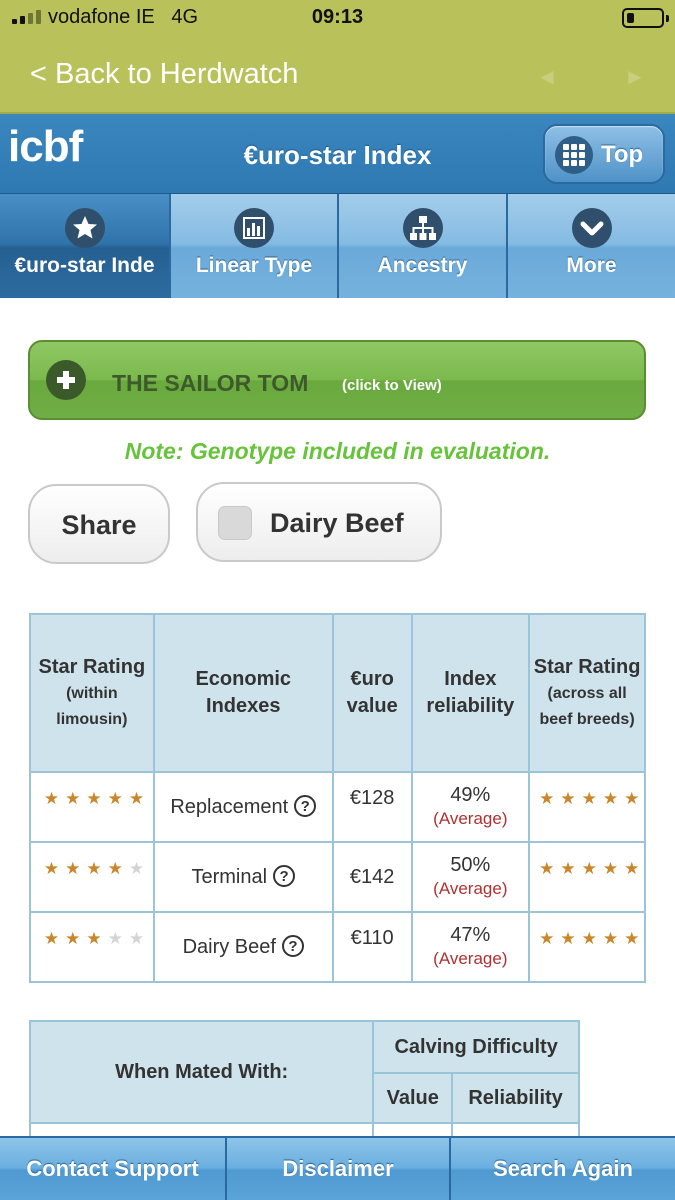 The image size is (675, 1200). What do you see at coordinates (372, 947) in the screenshot?
I see `euro-value: €110` at bounding box center [372, 947].